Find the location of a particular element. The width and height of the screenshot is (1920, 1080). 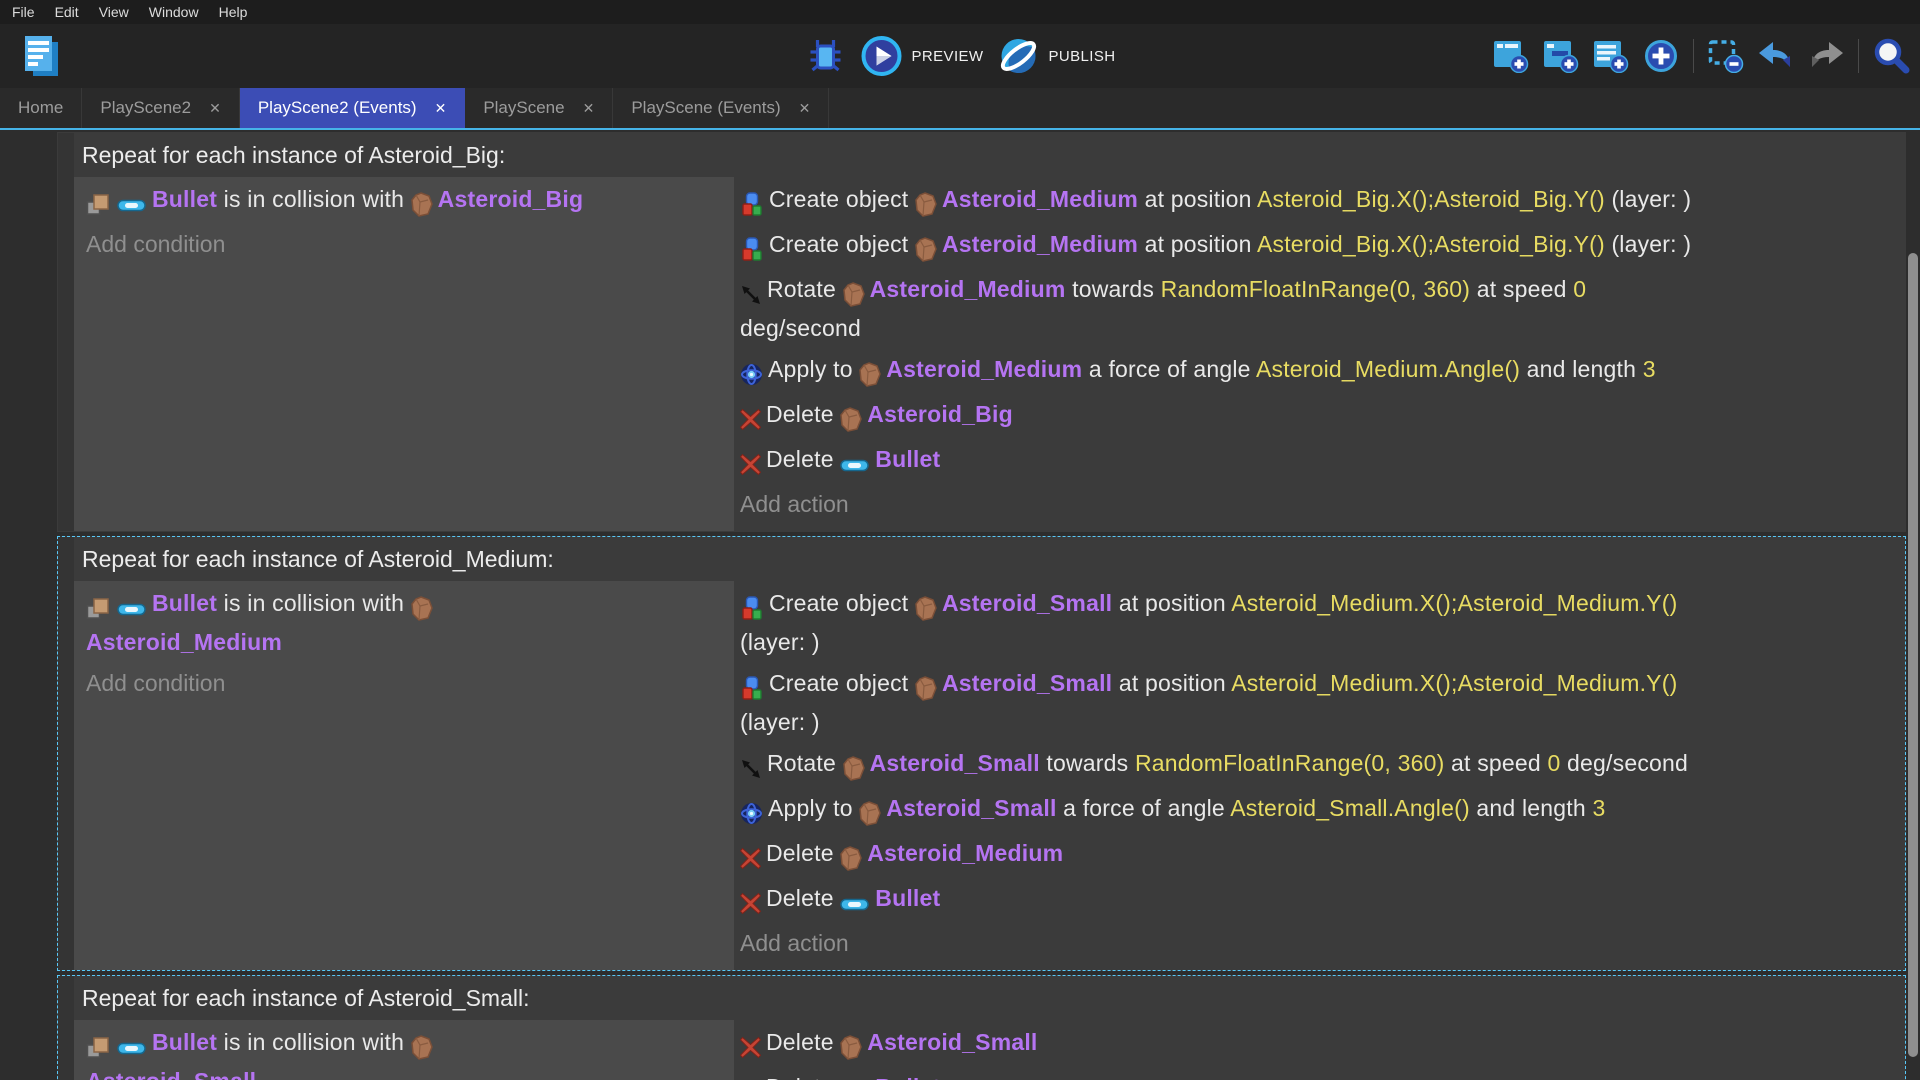

object-name: Asteroid_Medium is located at coordinates (184, 642).